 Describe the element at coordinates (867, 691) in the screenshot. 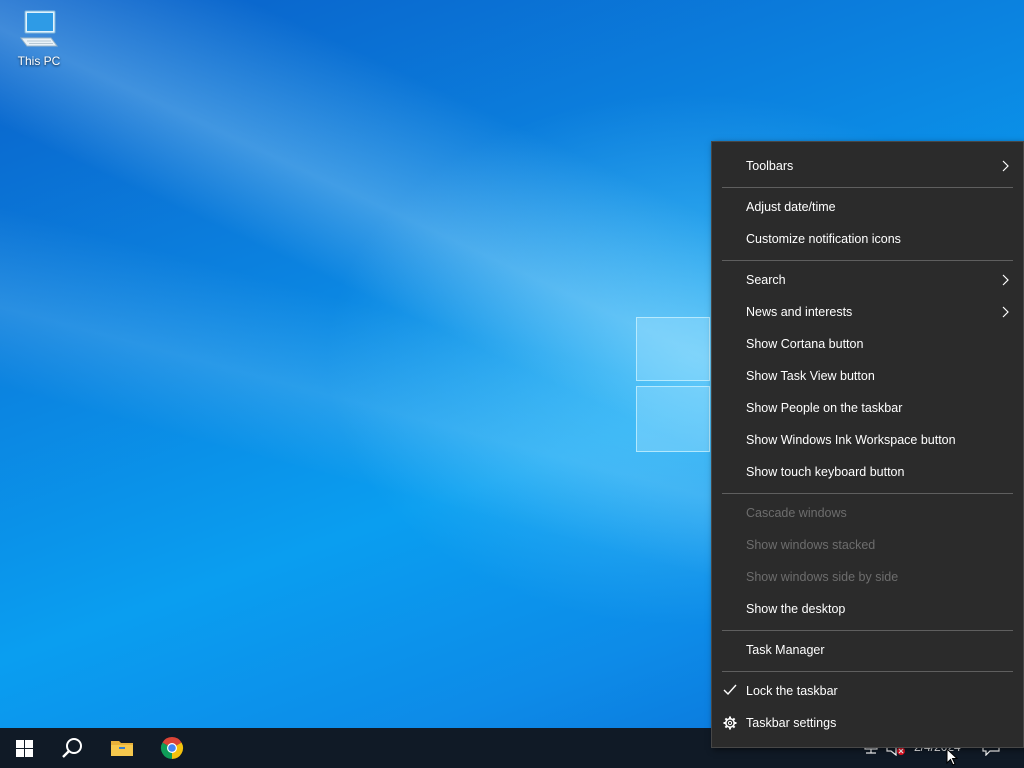

I see `menu-item-lock-the-taskbar: Lock the taskbar` at that location.